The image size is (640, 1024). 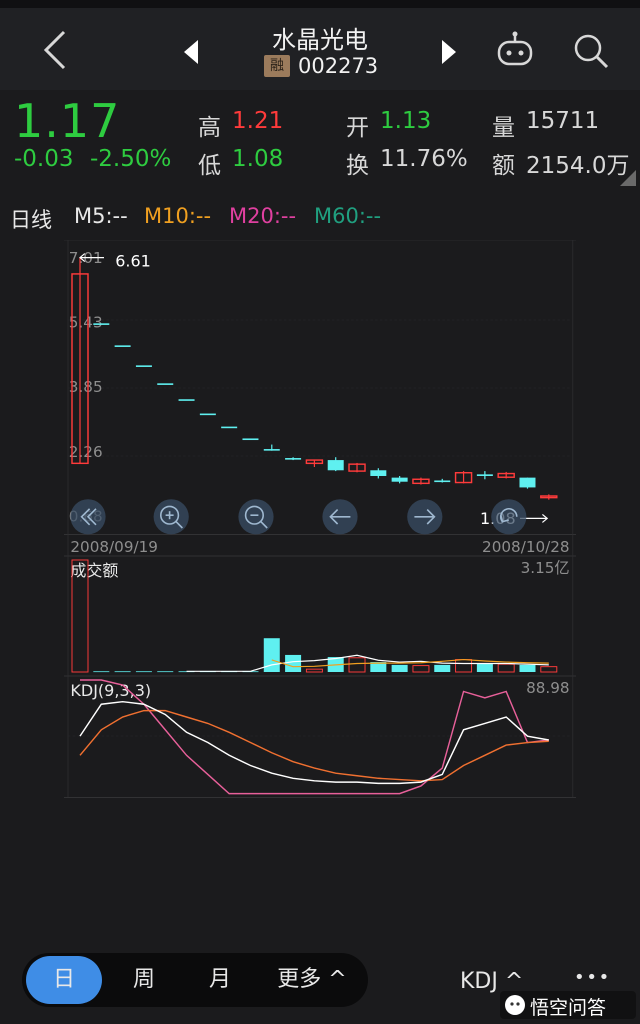 I want to click on current-price: 1.17, so click(x=67, y=121).